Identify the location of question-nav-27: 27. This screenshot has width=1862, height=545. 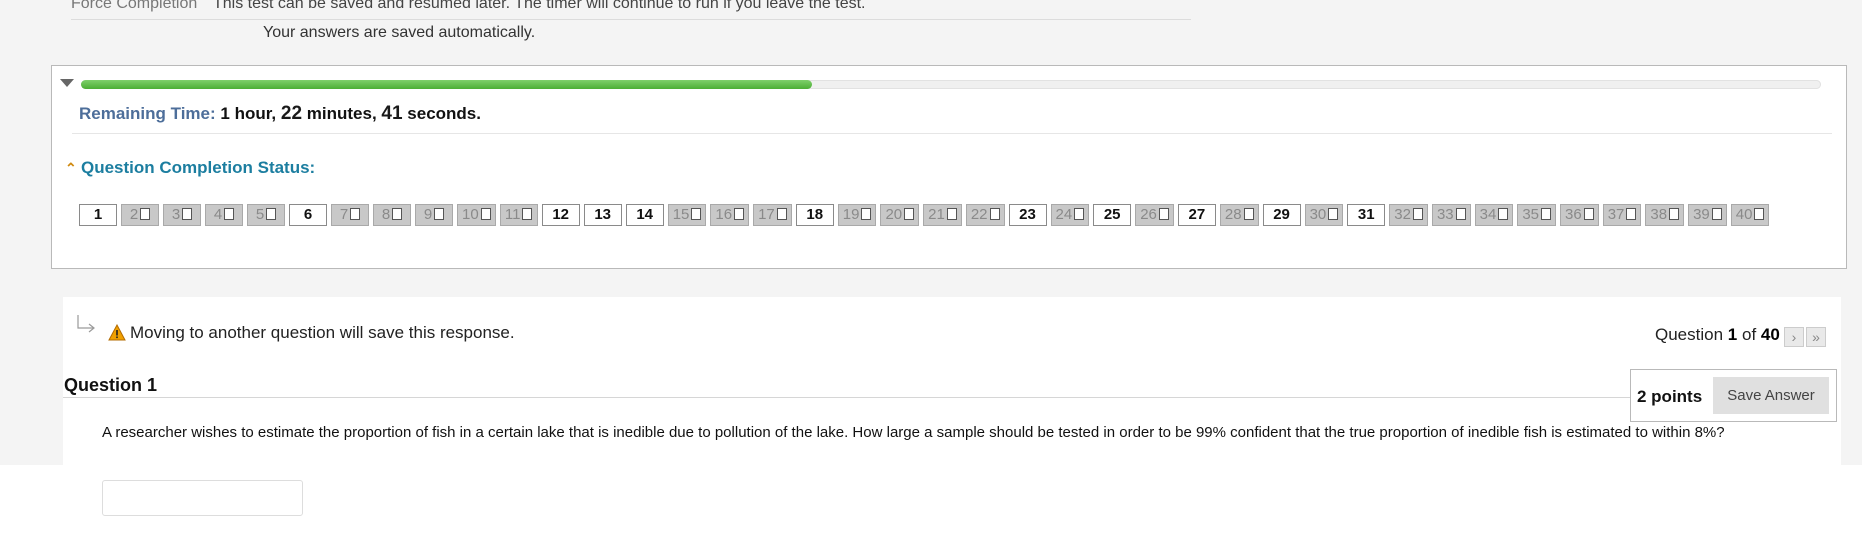
(1196, 215).